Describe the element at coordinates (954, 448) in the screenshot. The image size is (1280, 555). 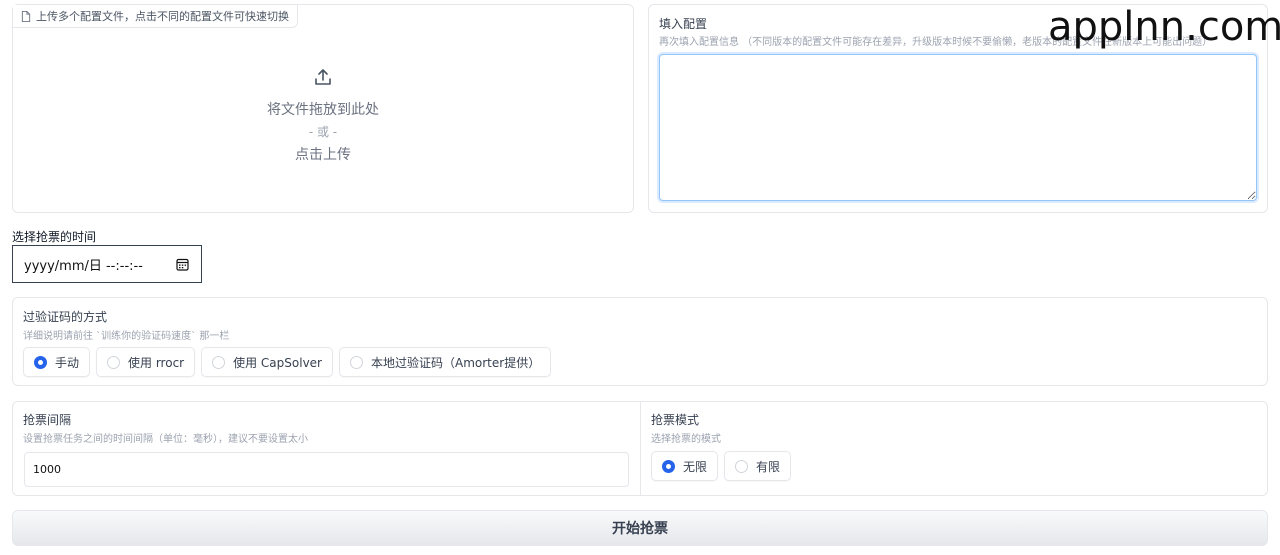
I see `mode-section: 抢票模式 选择抢票的模式 无限 有限` at that location.